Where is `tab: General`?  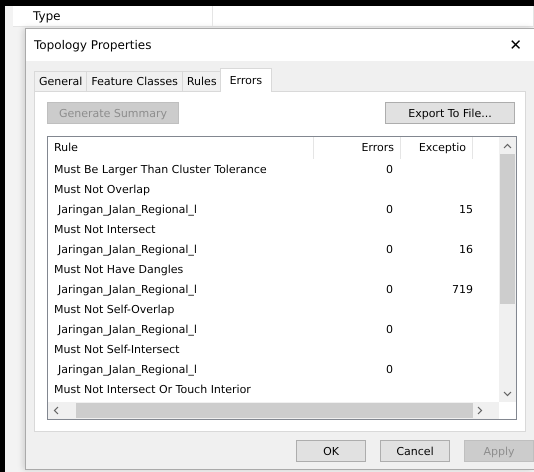 tab: General is located at coordinates (61, 81).